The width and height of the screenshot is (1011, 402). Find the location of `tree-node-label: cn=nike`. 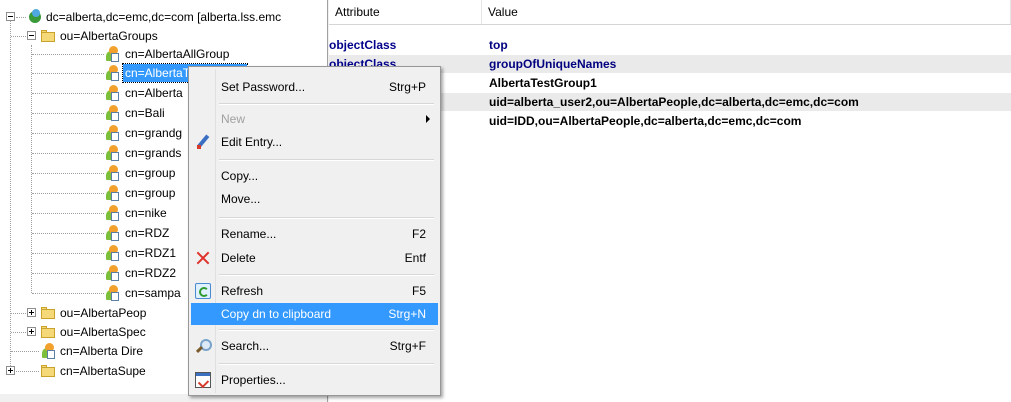

tree-node-label: cn=nike is located at coordinates (146, 213).